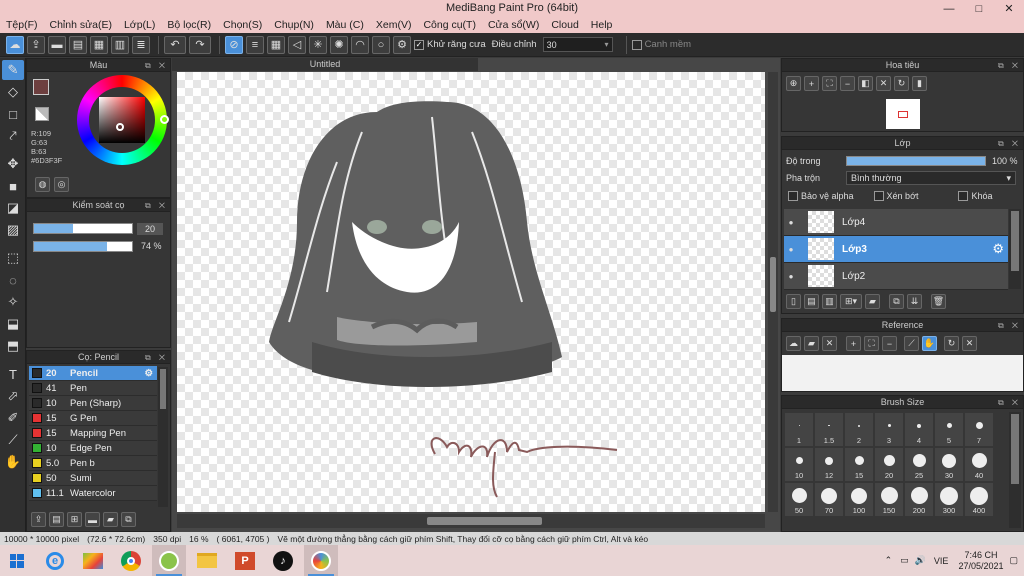  I want to click on menu-item: Bộ lọc(R), so click(189, 25).